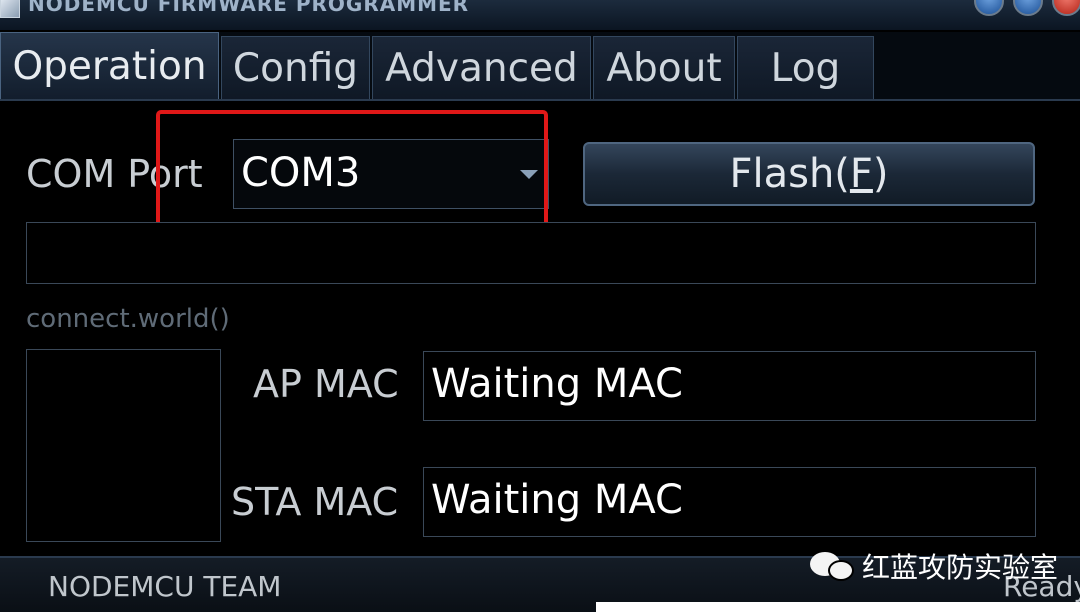 This screenshot has height=612, width=1080. Describe the element at coordinates (1028, 8) in the screenshot. I see `maximize-button` at that location.